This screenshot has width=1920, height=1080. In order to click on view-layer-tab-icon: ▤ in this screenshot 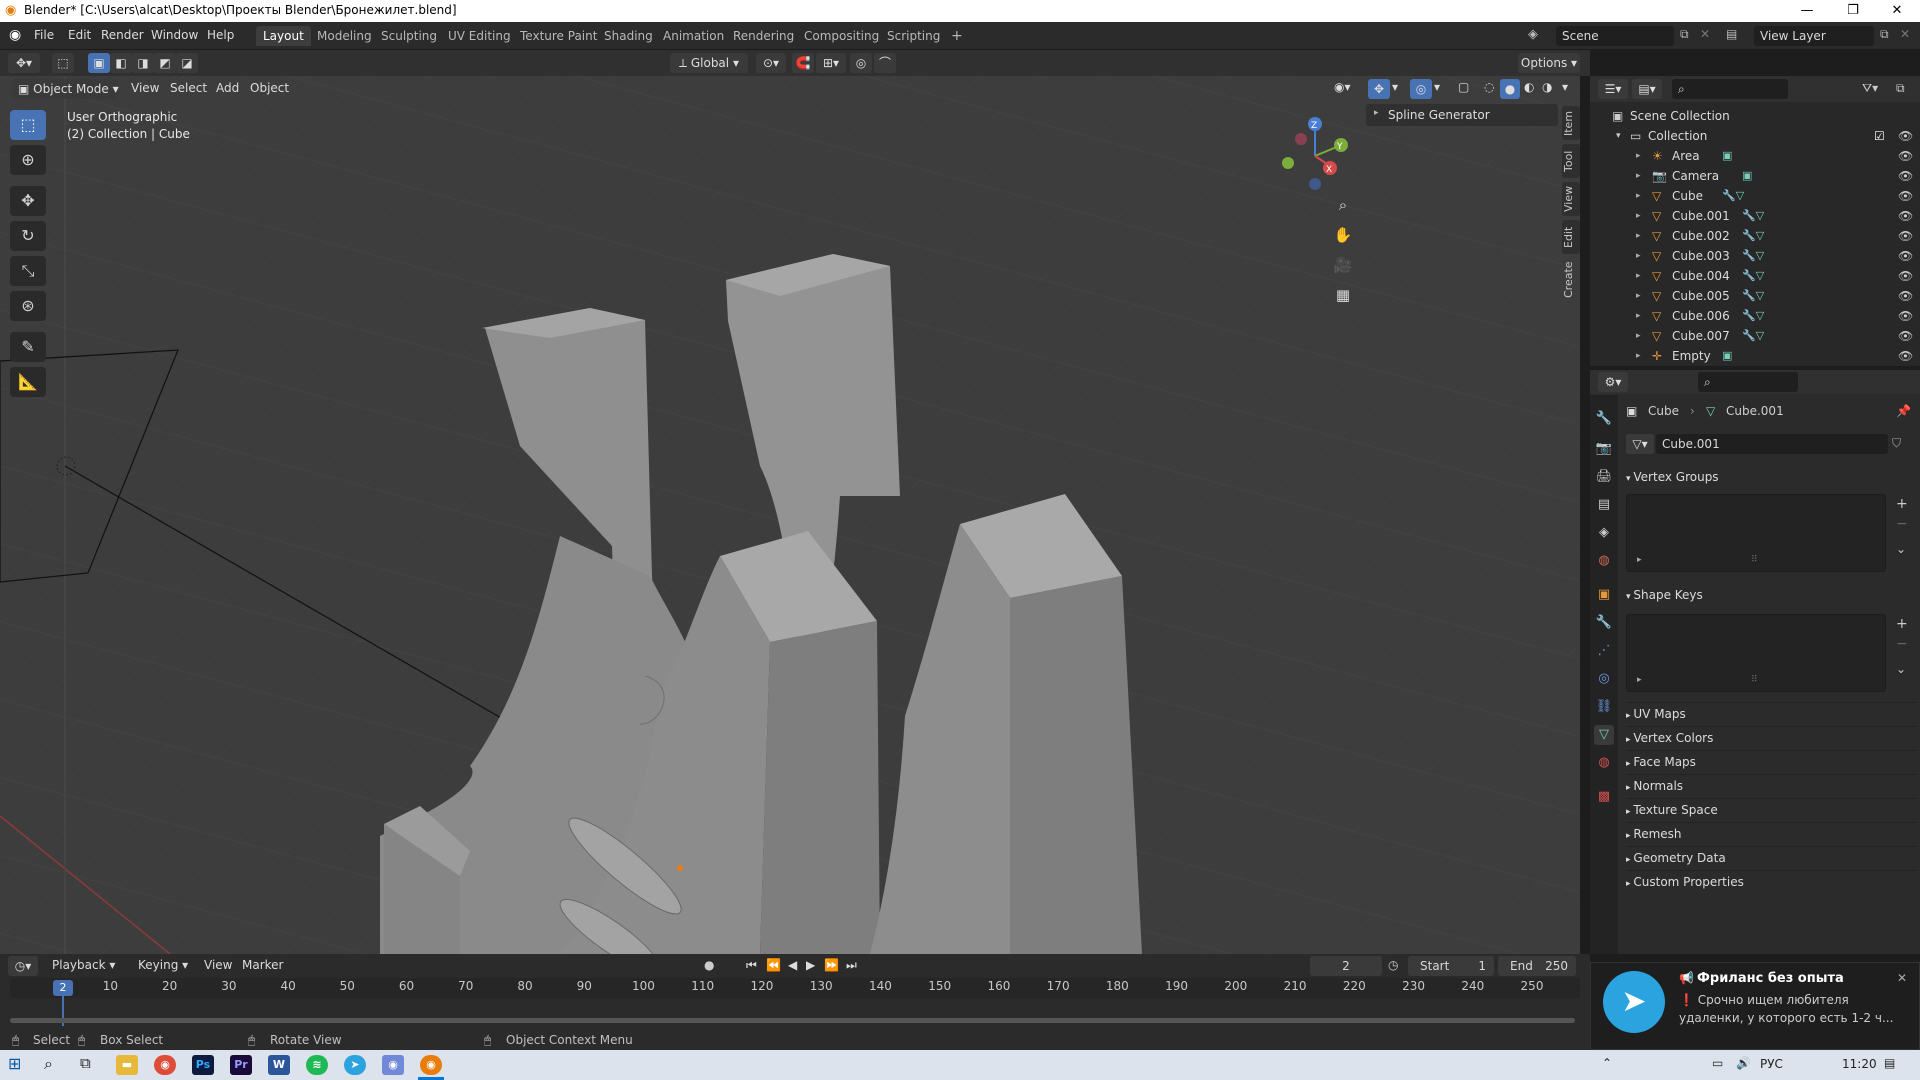, I will do `click(1604, 505)`.